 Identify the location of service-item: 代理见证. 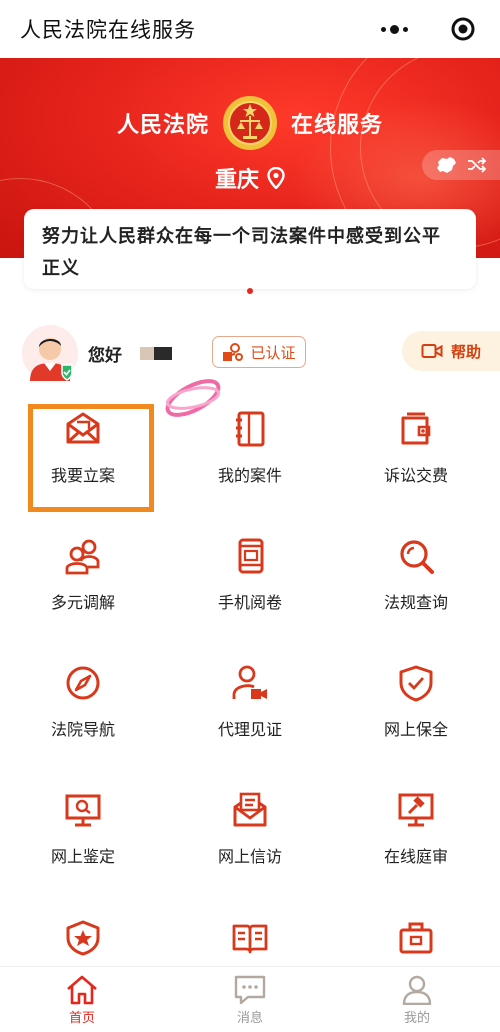
(250, 716).